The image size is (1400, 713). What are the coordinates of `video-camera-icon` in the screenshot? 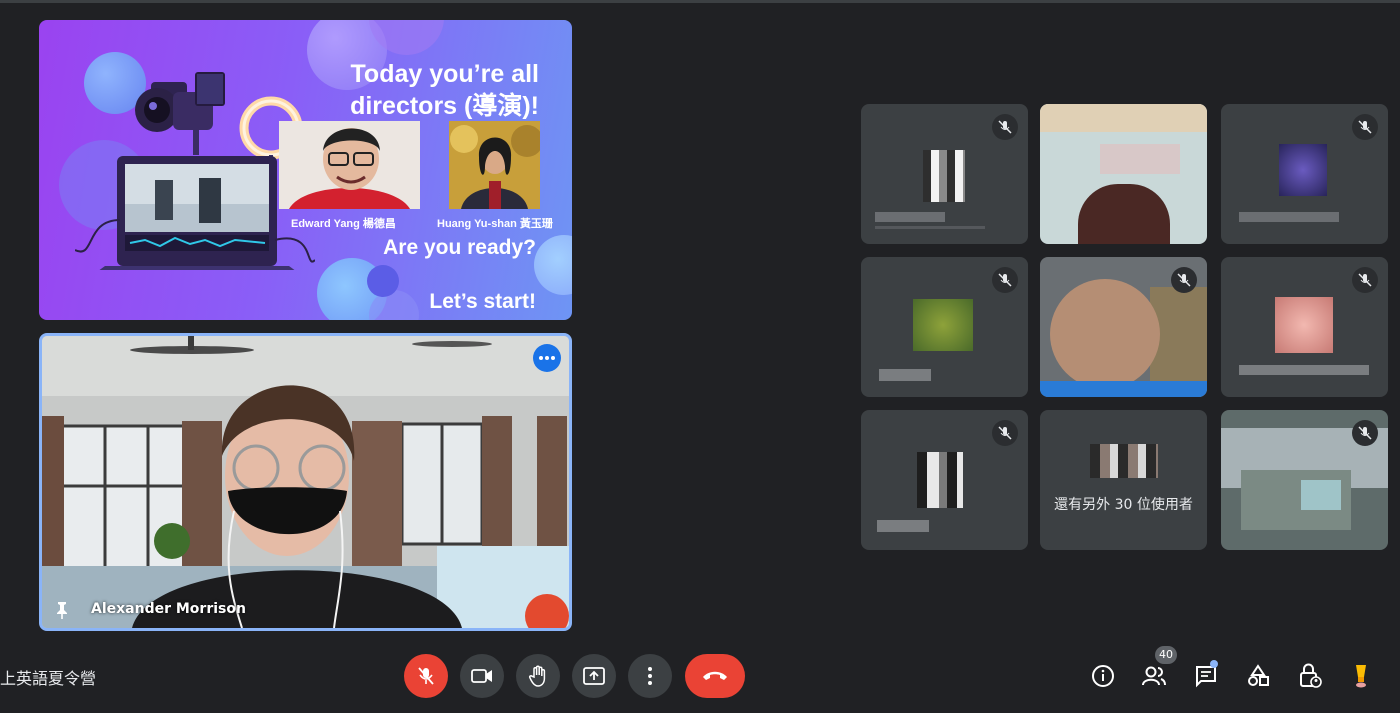 It's located at (481, 676).